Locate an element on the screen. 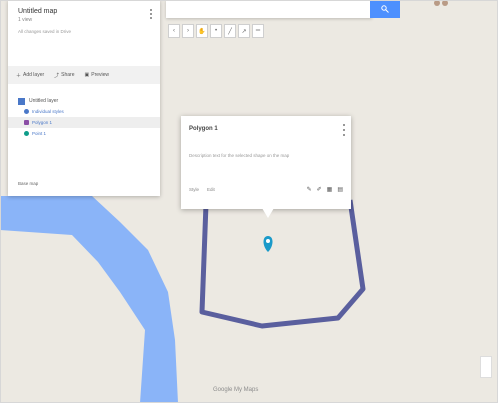  map-pin-icon is located at coordinates (268, 244).